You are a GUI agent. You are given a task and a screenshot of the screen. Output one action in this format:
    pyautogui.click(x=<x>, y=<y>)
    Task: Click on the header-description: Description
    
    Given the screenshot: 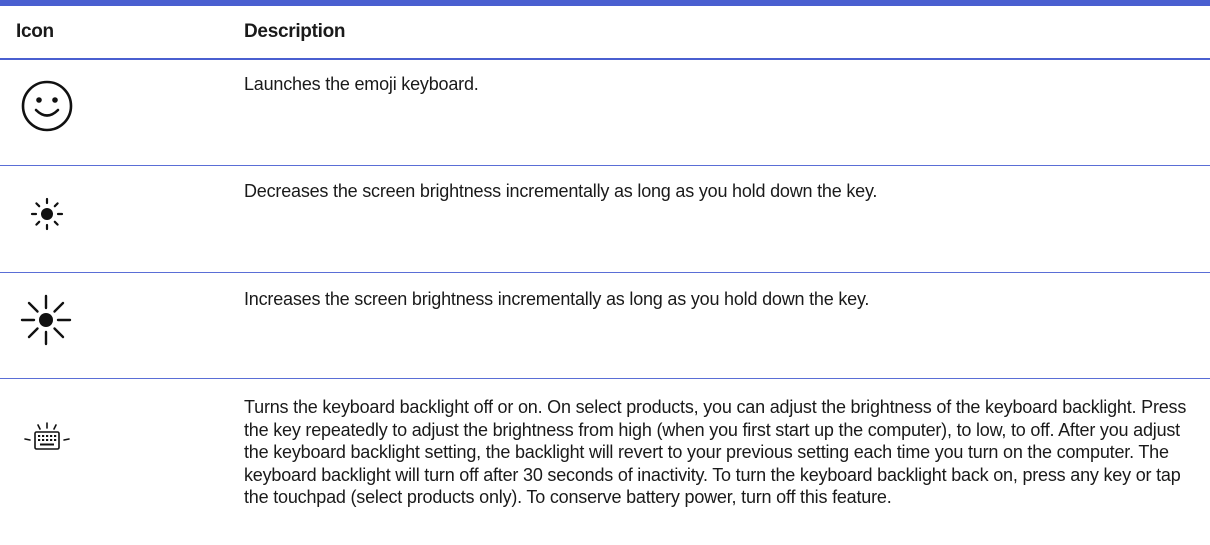 What is the action you would take?
    pyautogui.click(x=295, y=31)
    